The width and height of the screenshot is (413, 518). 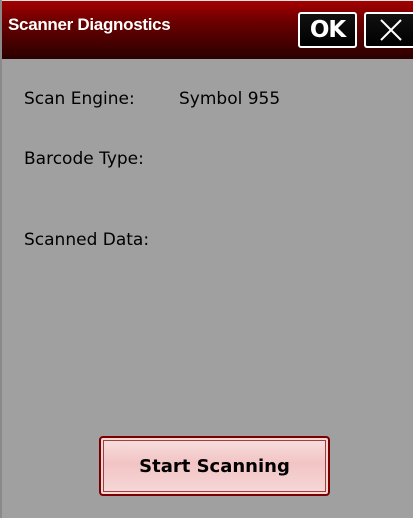 I want to click on scan-engine-label: Scan Engine:, so click(x=79, y=99).